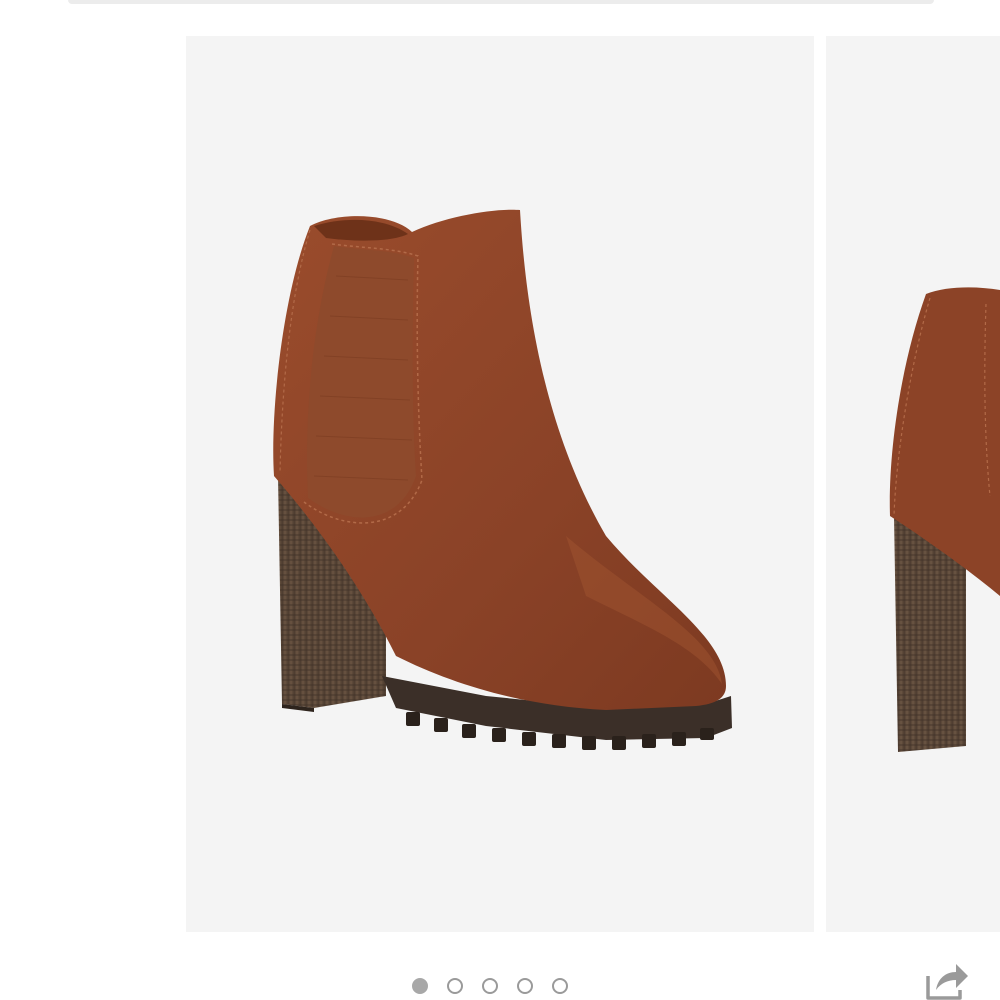 Image resolution: width=1000 pixels, height=1000 pixels. What do you see at coordinates (944, 519) in the screenshot?
I see `boot-image-next` at bounding box center [944, 519].